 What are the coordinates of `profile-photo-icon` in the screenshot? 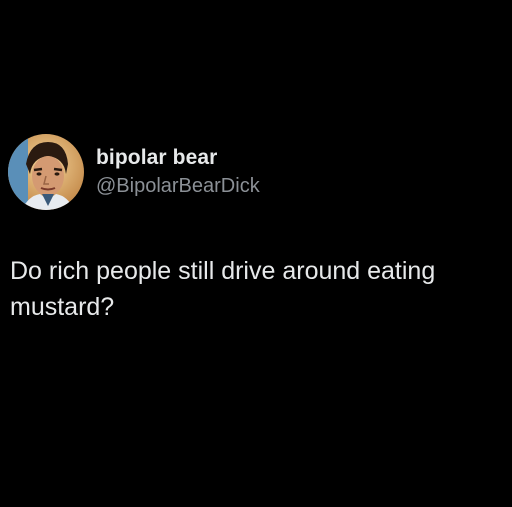 It's located at (46, 172).